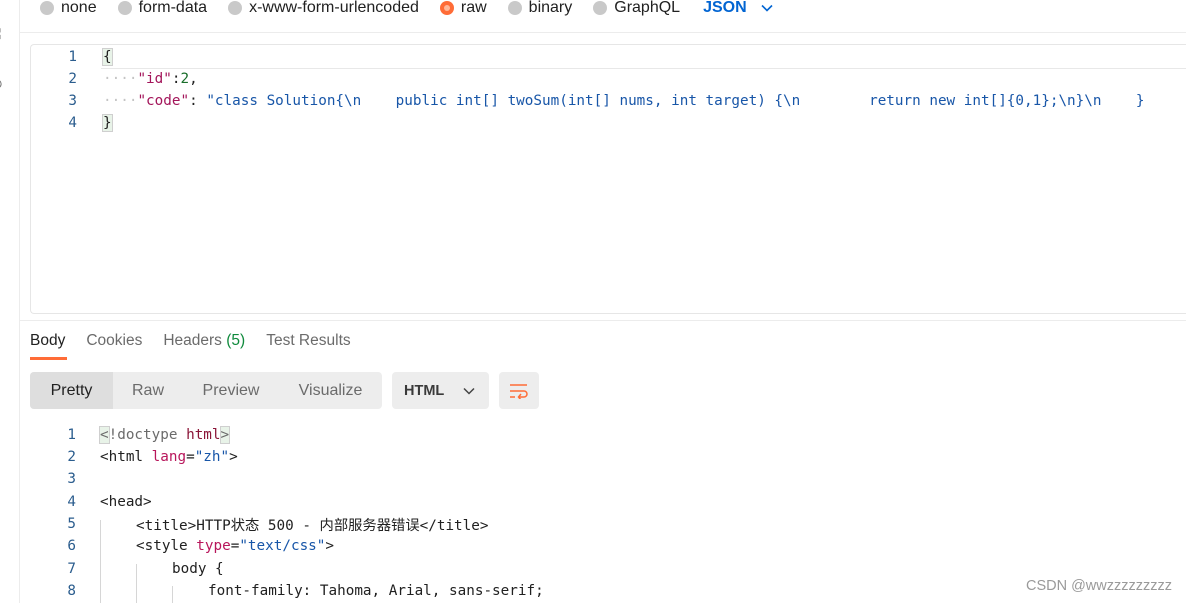 The image size is (1186, 603). Describe the element at coordinates (330, 390) in the screenshot. I see `view-visualize-button: Visualize` at that location.